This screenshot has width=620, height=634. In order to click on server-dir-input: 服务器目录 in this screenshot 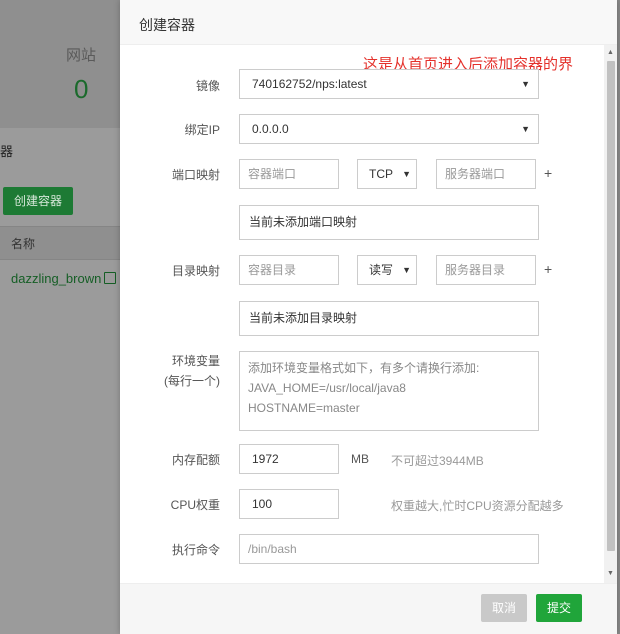, I will do `click(486, 270)`.